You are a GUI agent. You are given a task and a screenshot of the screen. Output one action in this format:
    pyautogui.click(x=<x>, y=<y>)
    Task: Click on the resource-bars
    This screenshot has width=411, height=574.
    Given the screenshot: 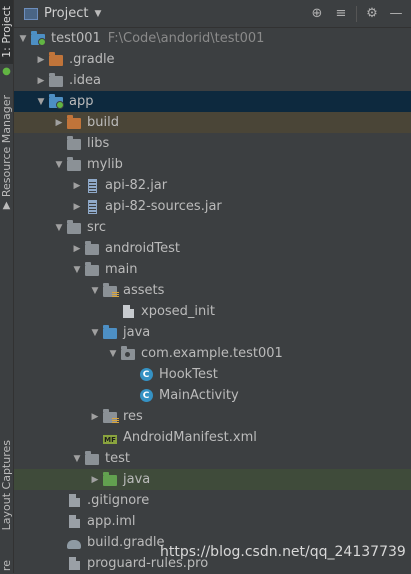 What is the action you would take?
    pyautogui.click(x=115, y=295)
    